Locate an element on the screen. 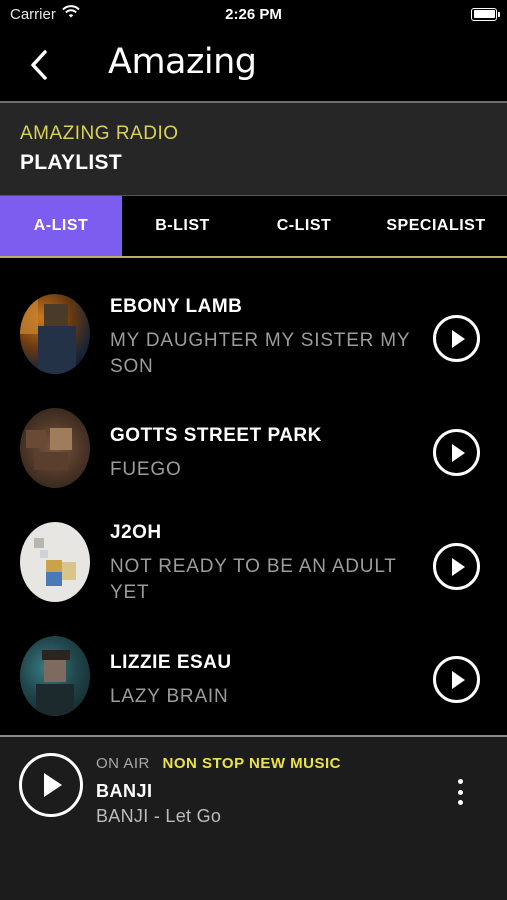 The image size is (507, 900). playlist-tabs: A-LIST B-LIST C-LIST SPECIALIST is located at coordinates (253, 227).